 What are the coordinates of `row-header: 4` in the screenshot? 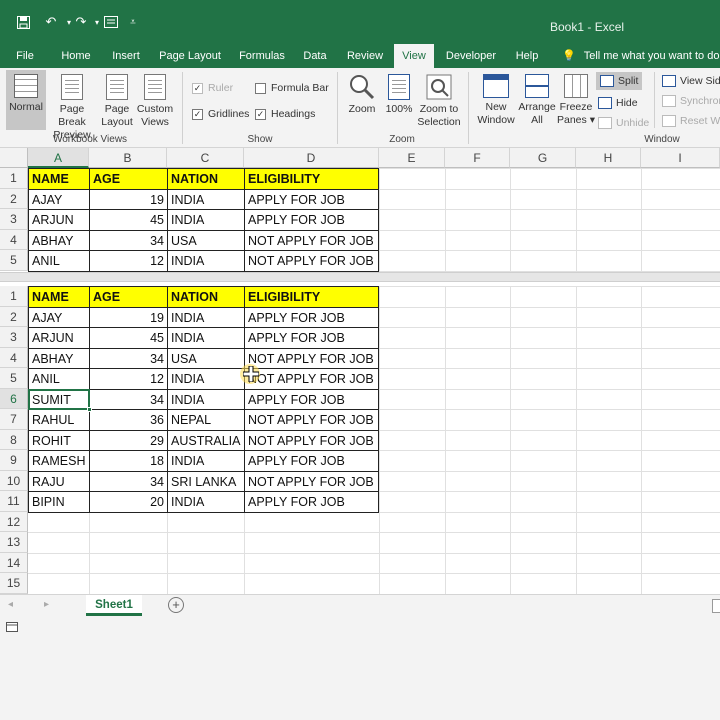 It's located at (14, 357).